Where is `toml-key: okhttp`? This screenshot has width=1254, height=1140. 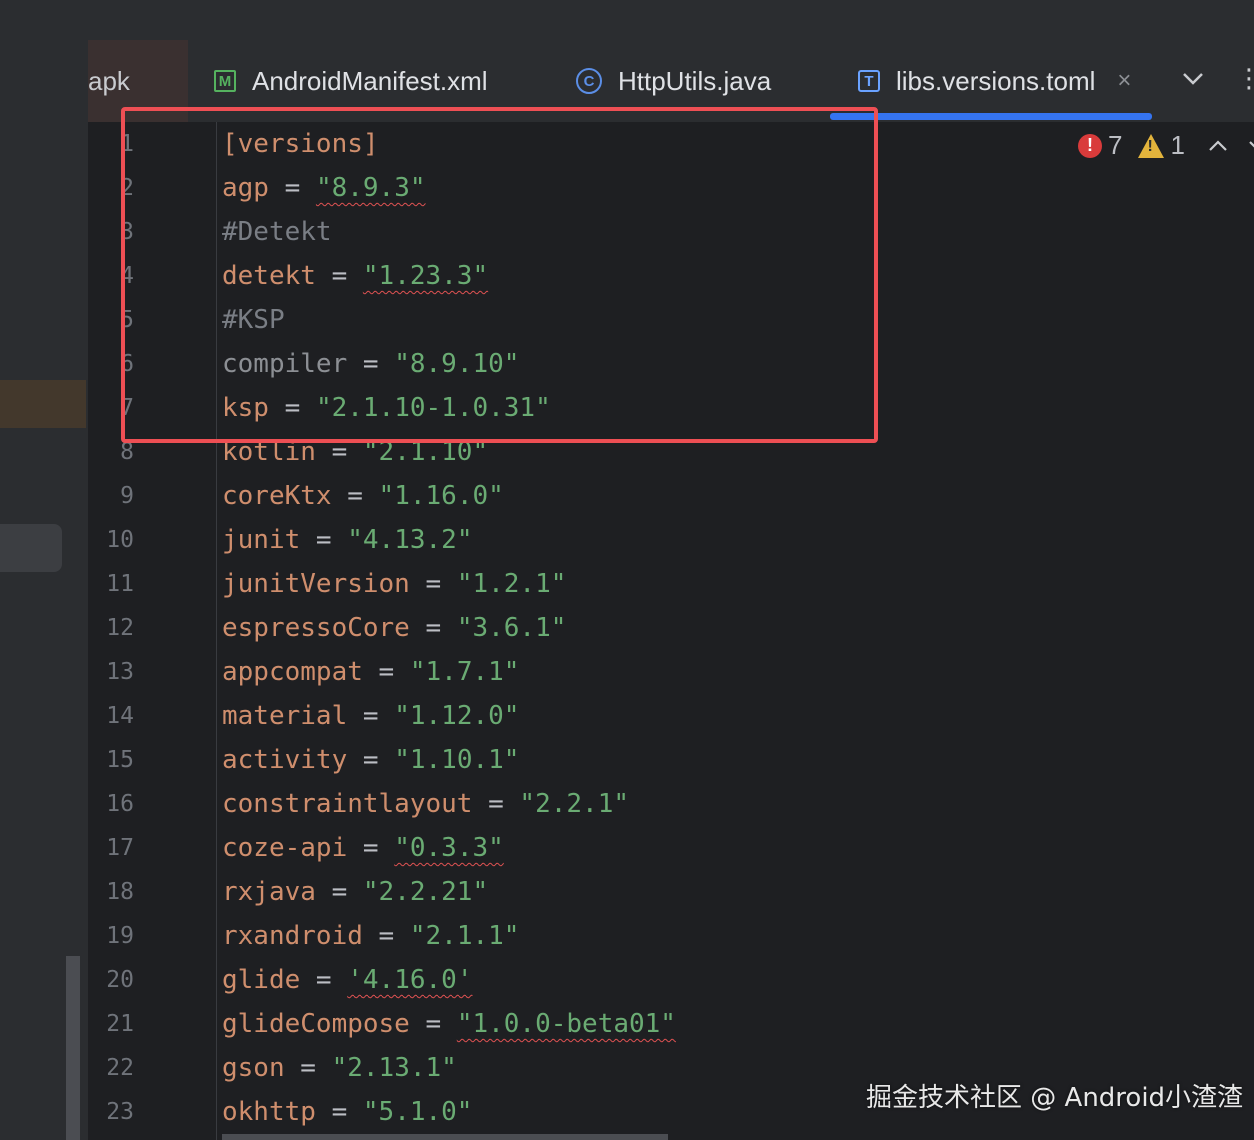 toml-key: okhttp is located at coordinates (269, 1112).